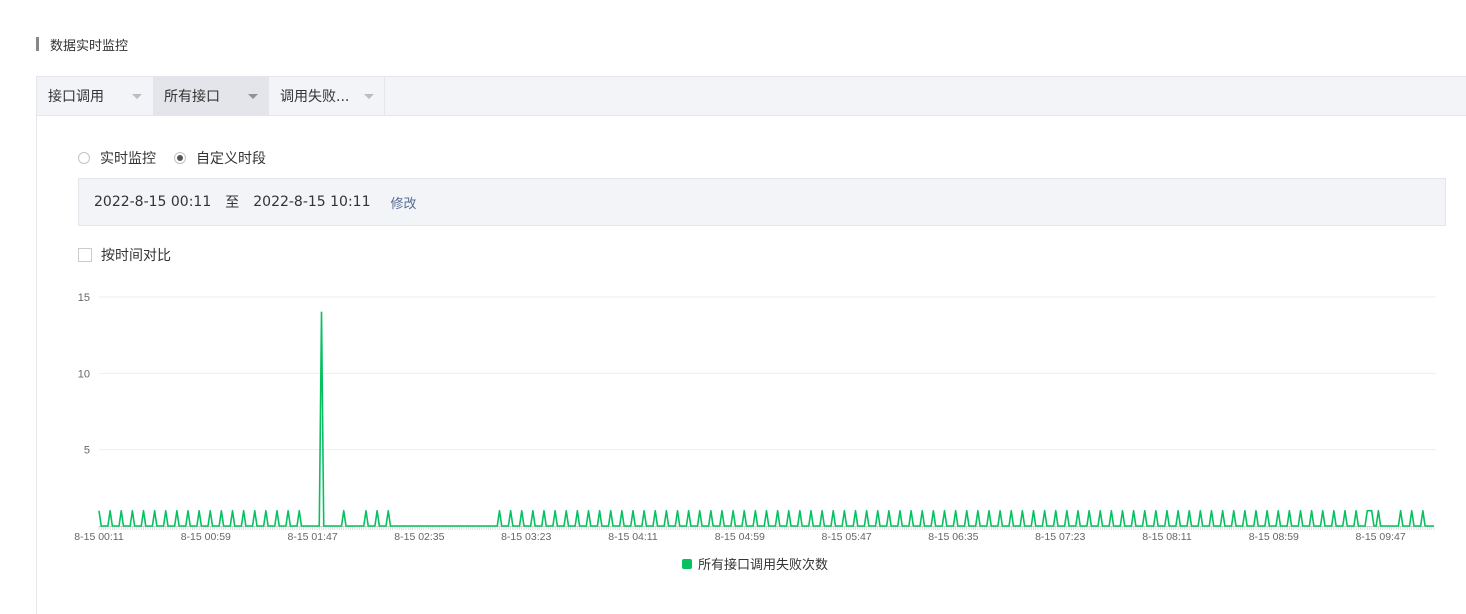 The image size is (1466, 614). What do you see at coordinates (419, 537) in the screenshot?
I see `x-tick-label: 8-15 02:35` at bounding box center [419, 537].